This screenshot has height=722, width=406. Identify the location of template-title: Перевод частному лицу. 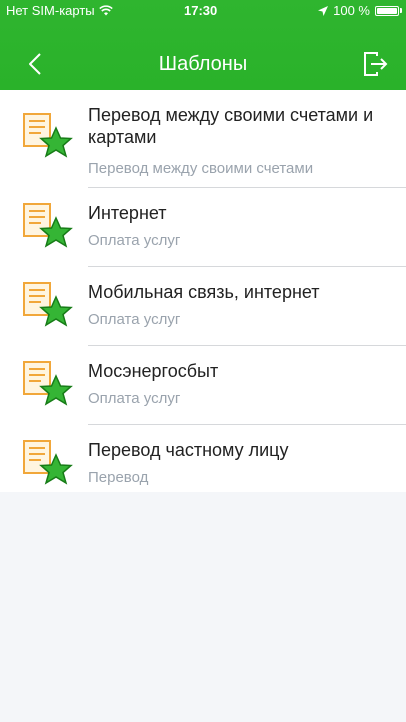
(188, 450).